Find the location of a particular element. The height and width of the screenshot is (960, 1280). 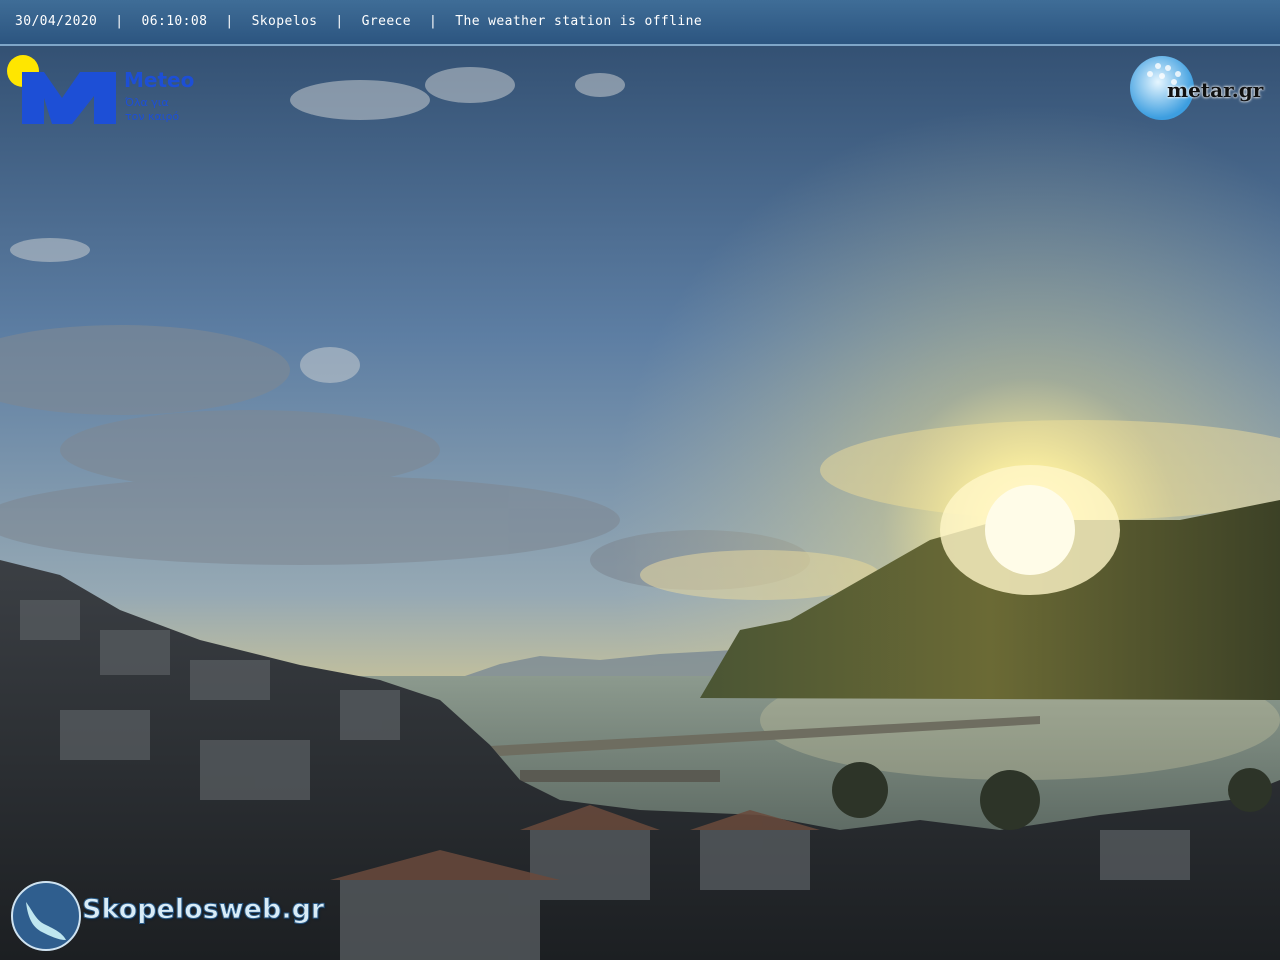

skopelosweb-logo is located at coordinates (46, 916).